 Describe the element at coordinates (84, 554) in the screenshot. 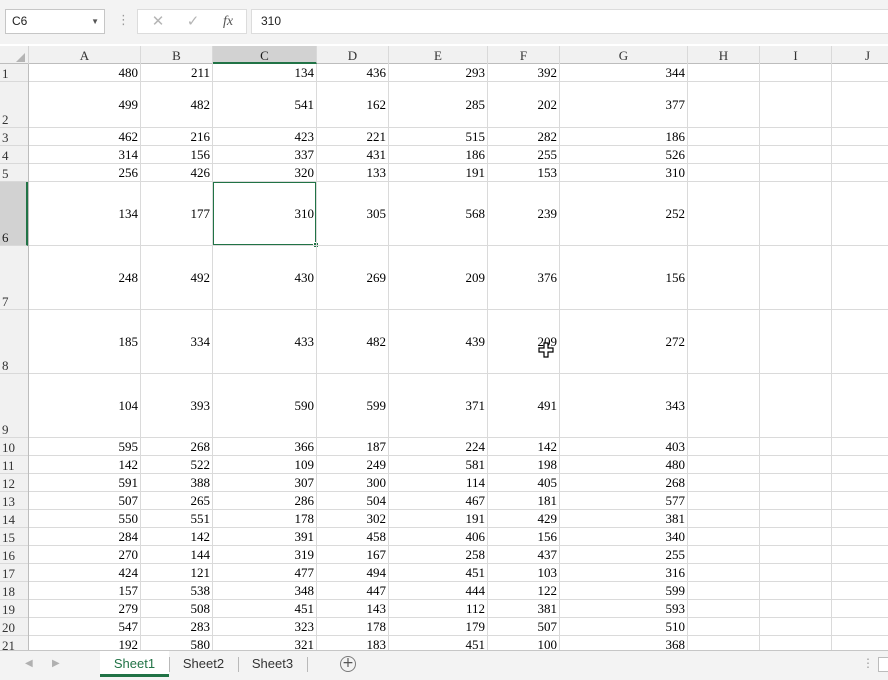

I see `cell-a16: 270` at that location.